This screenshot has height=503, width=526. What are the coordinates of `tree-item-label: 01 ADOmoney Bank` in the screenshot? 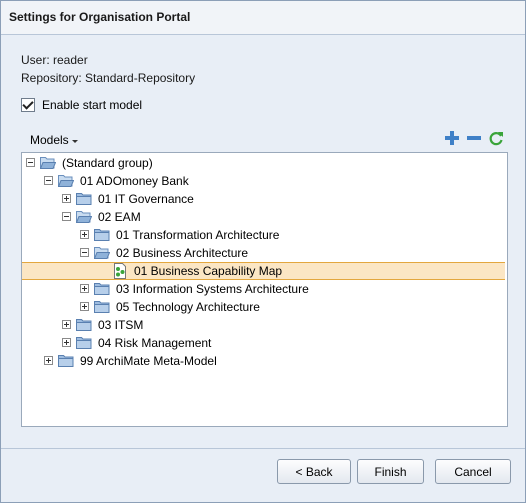 It's located at (134, 181).